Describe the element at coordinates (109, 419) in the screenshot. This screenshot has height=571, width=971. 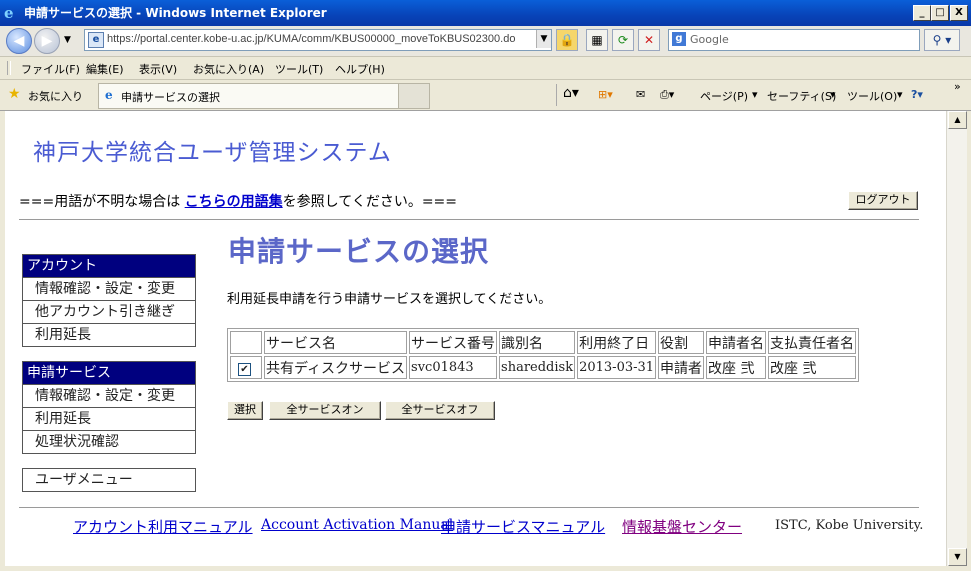
I see `sidebar-item-service-extend: 利用延長` at that location.